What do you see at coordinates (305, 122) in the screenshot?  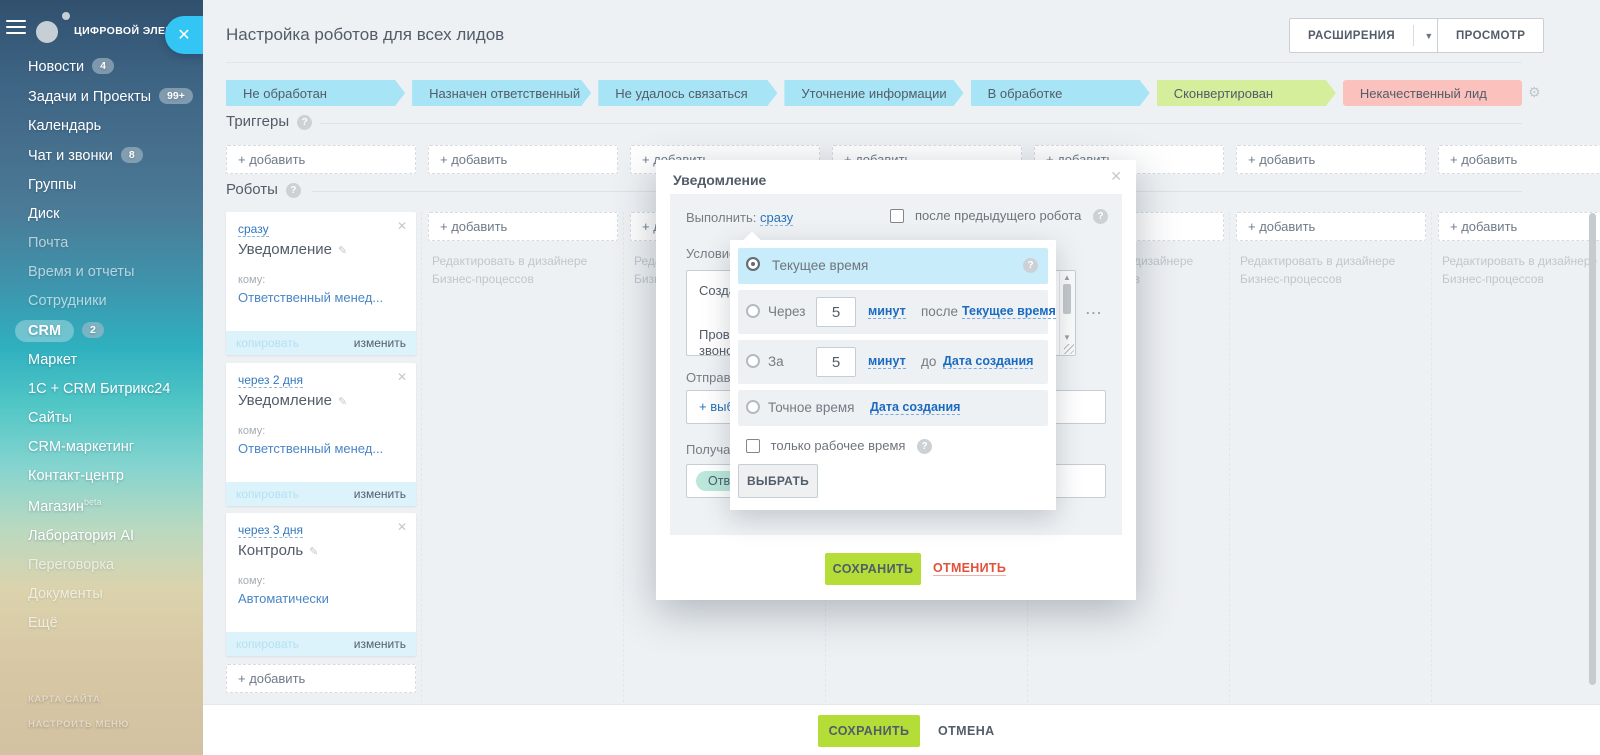 I see `triggers-help-icon: ?` at bounding box center [305, 122].